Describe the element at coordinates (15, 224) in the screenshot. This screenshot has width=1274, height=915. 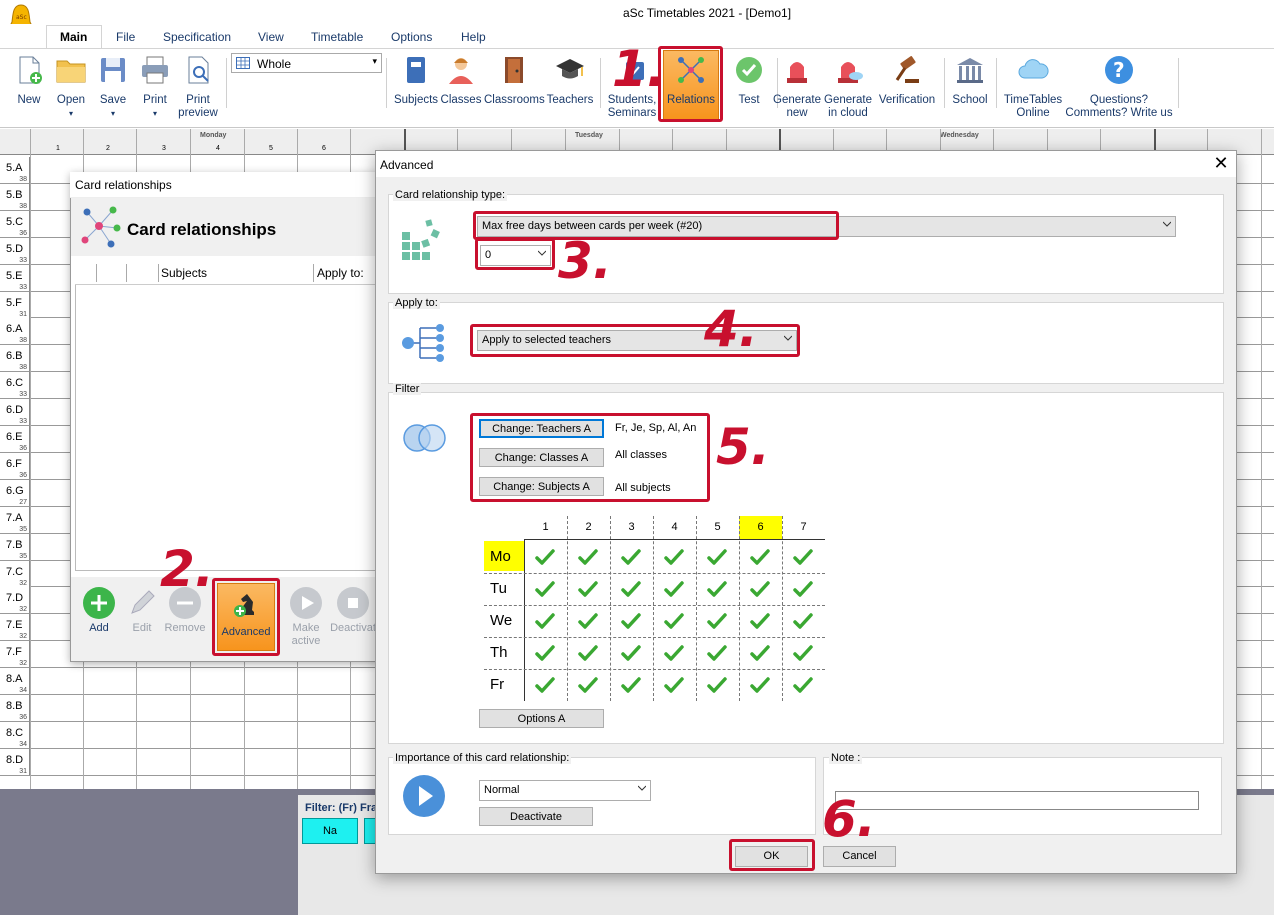
I see `timetable-row-label: 5.C 36` at that location.